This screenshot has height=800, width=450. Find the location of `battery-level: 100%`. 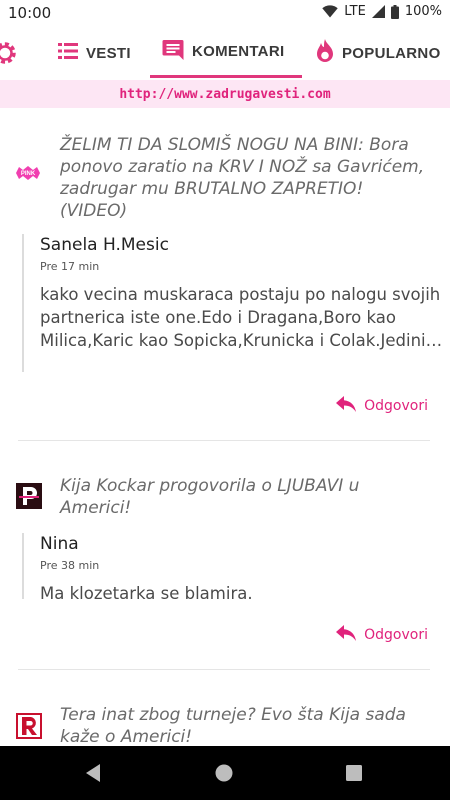

battery-level: 100% is located at coordinates (423, 11).